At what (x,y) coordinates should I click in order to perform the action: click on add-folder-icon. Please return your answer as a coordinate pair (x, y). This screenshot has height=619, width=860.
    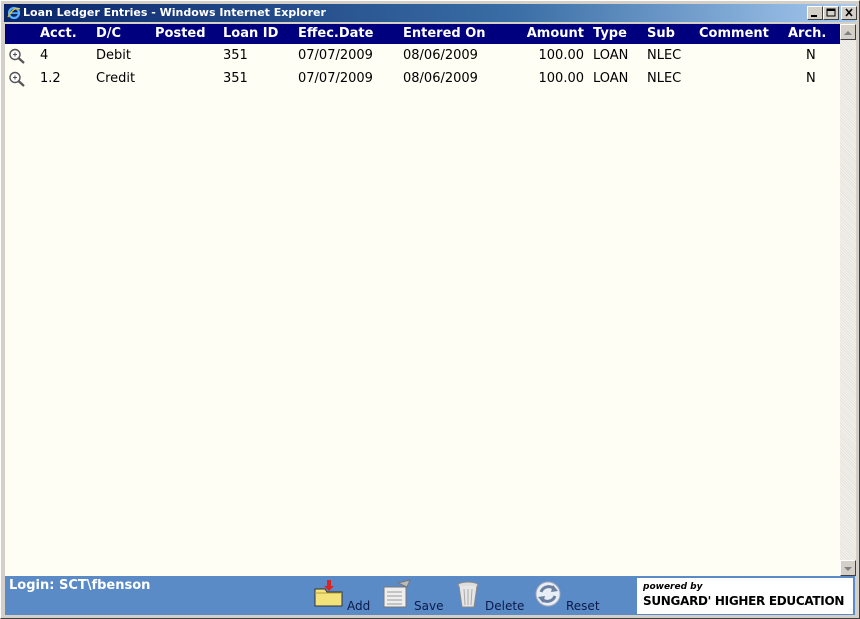
    Looking at the image, I should click on (328, 593).